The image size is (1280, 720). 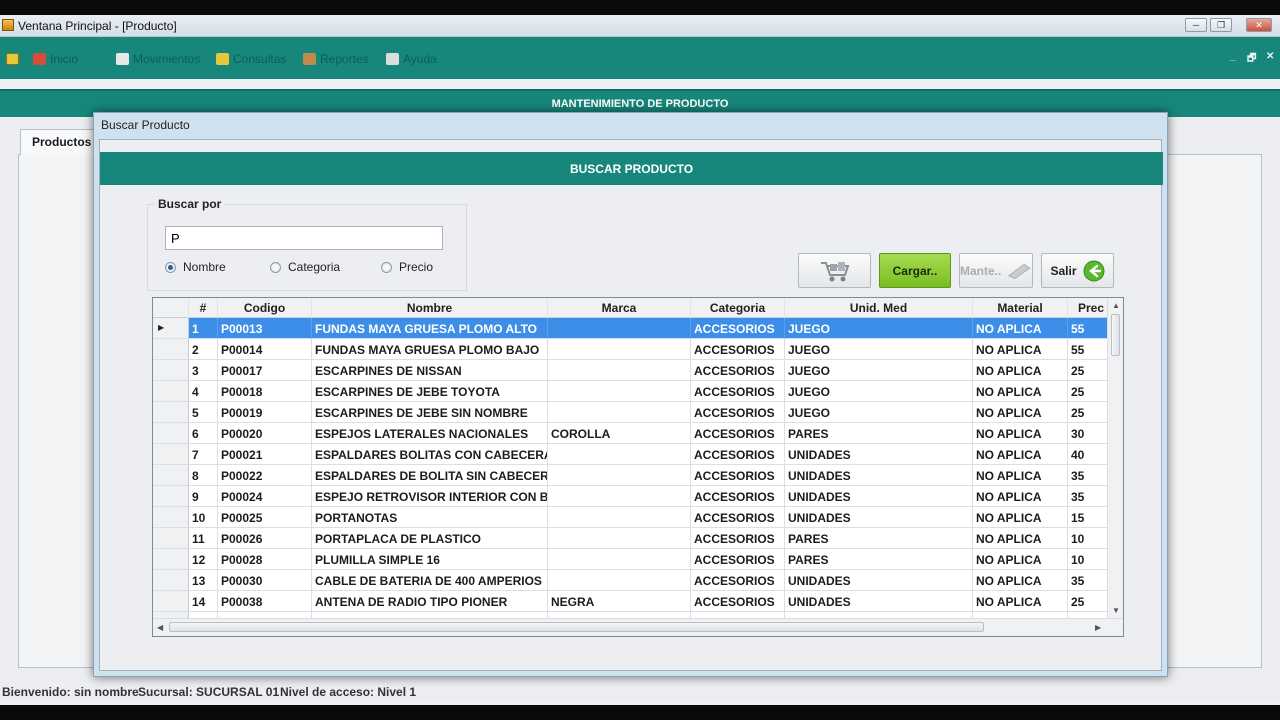 I want to click on menu-reportes: Reportes, so click(x=336, y=59).